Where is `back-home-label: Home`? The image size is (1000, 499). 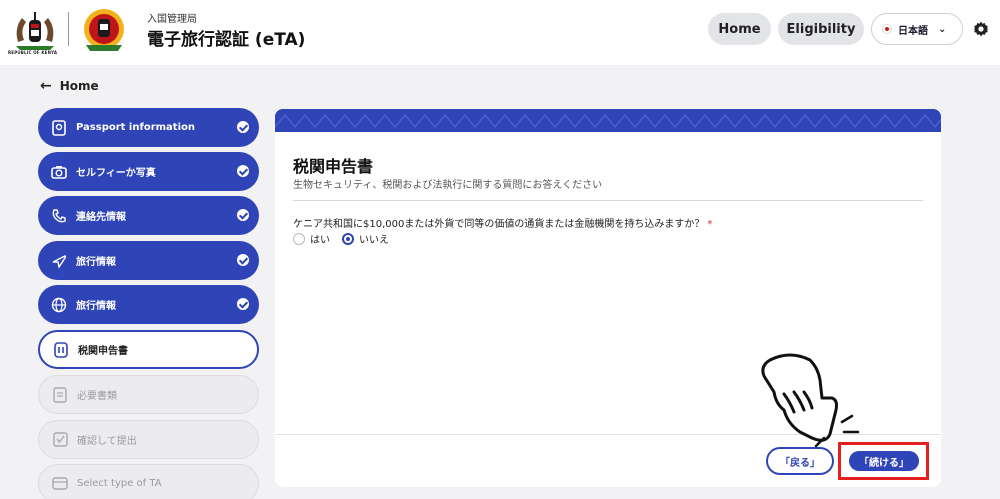 back-home-label: Home is located at coordinates (79, 86).